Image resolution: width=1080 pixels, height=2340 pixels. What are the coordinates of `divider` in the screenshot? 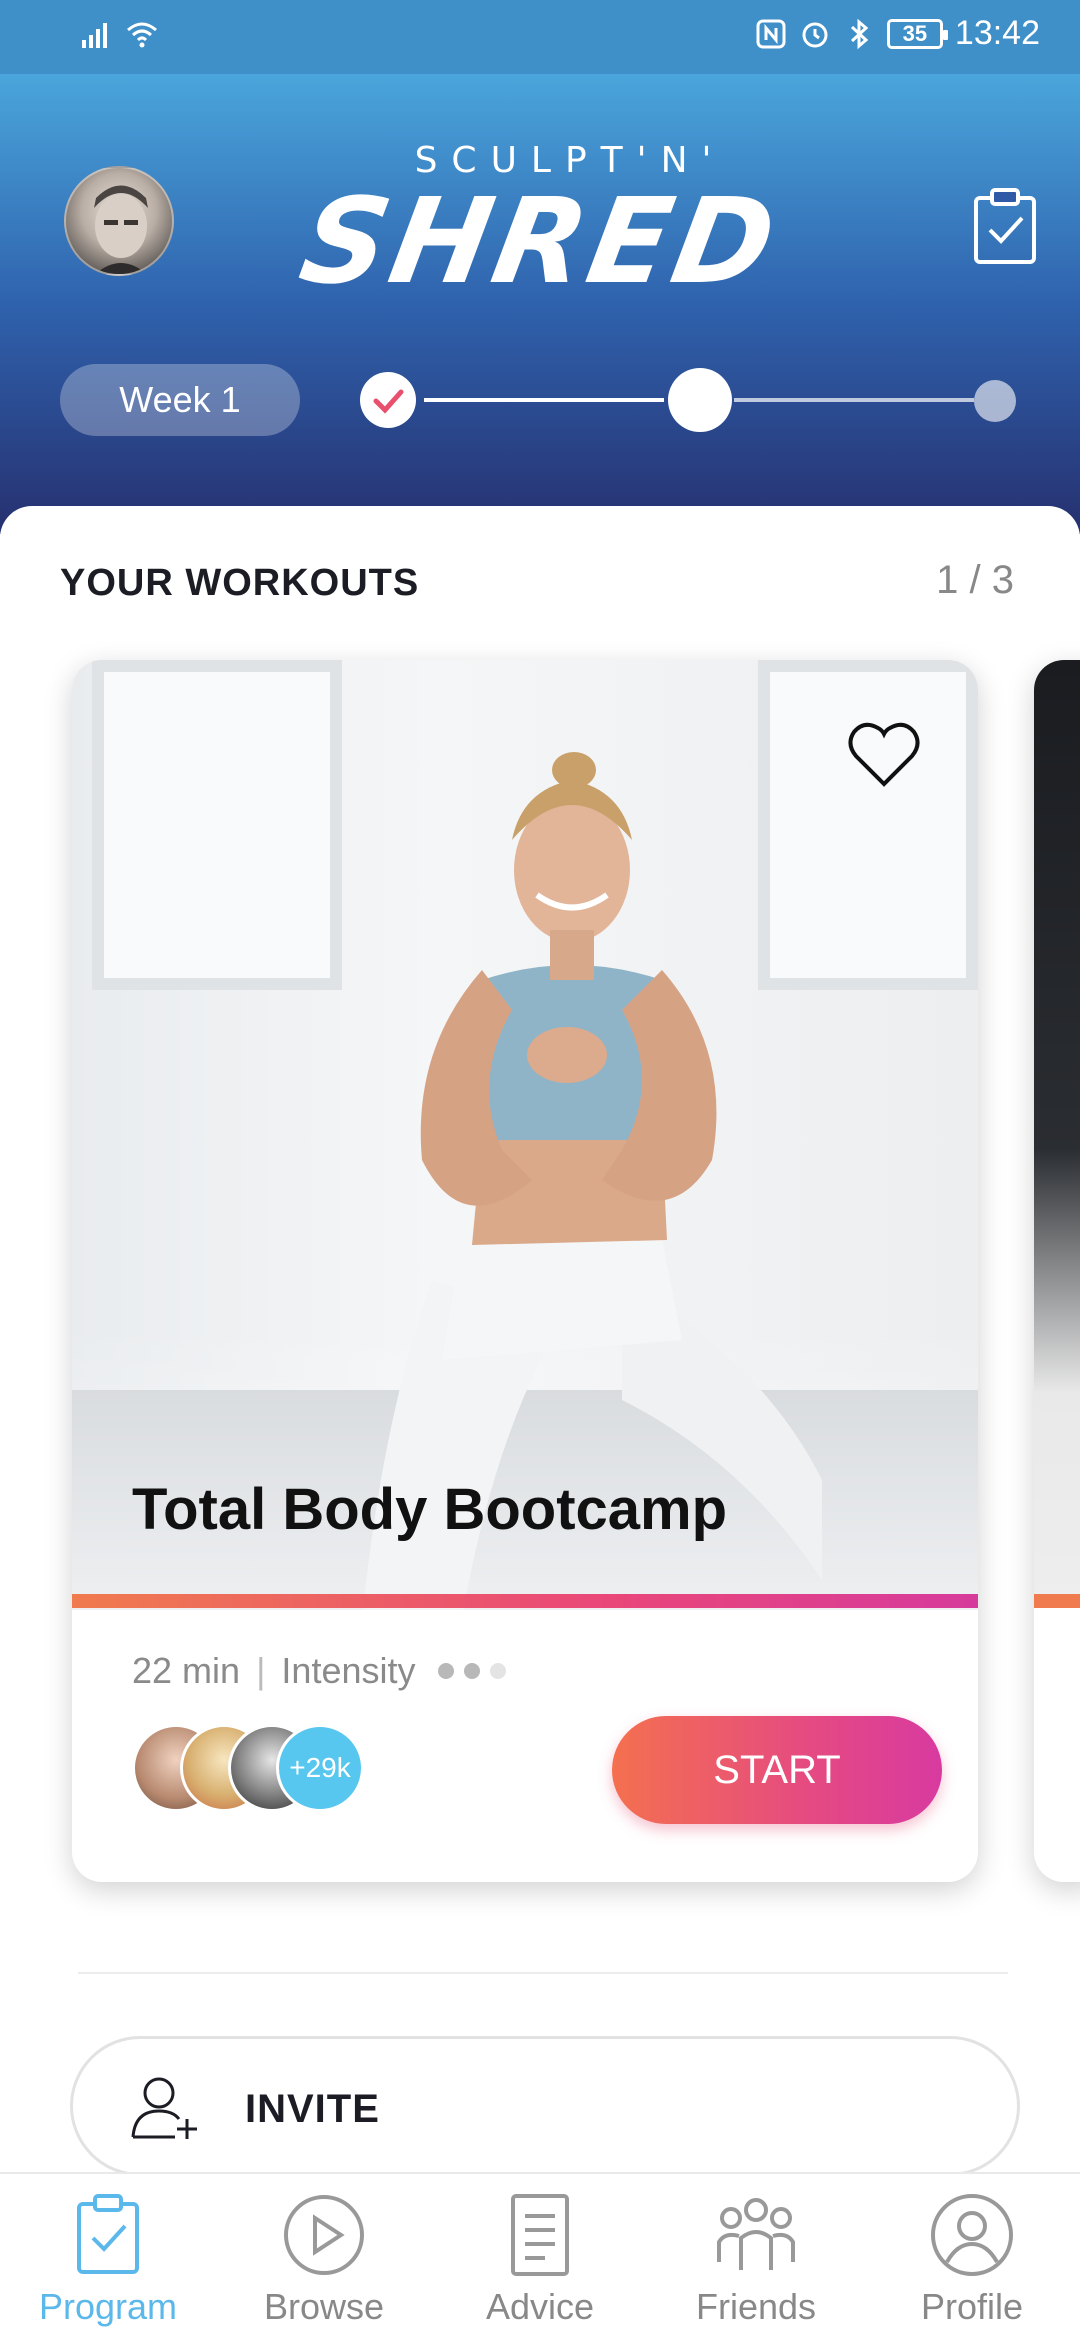 It's located at (543, 1973).